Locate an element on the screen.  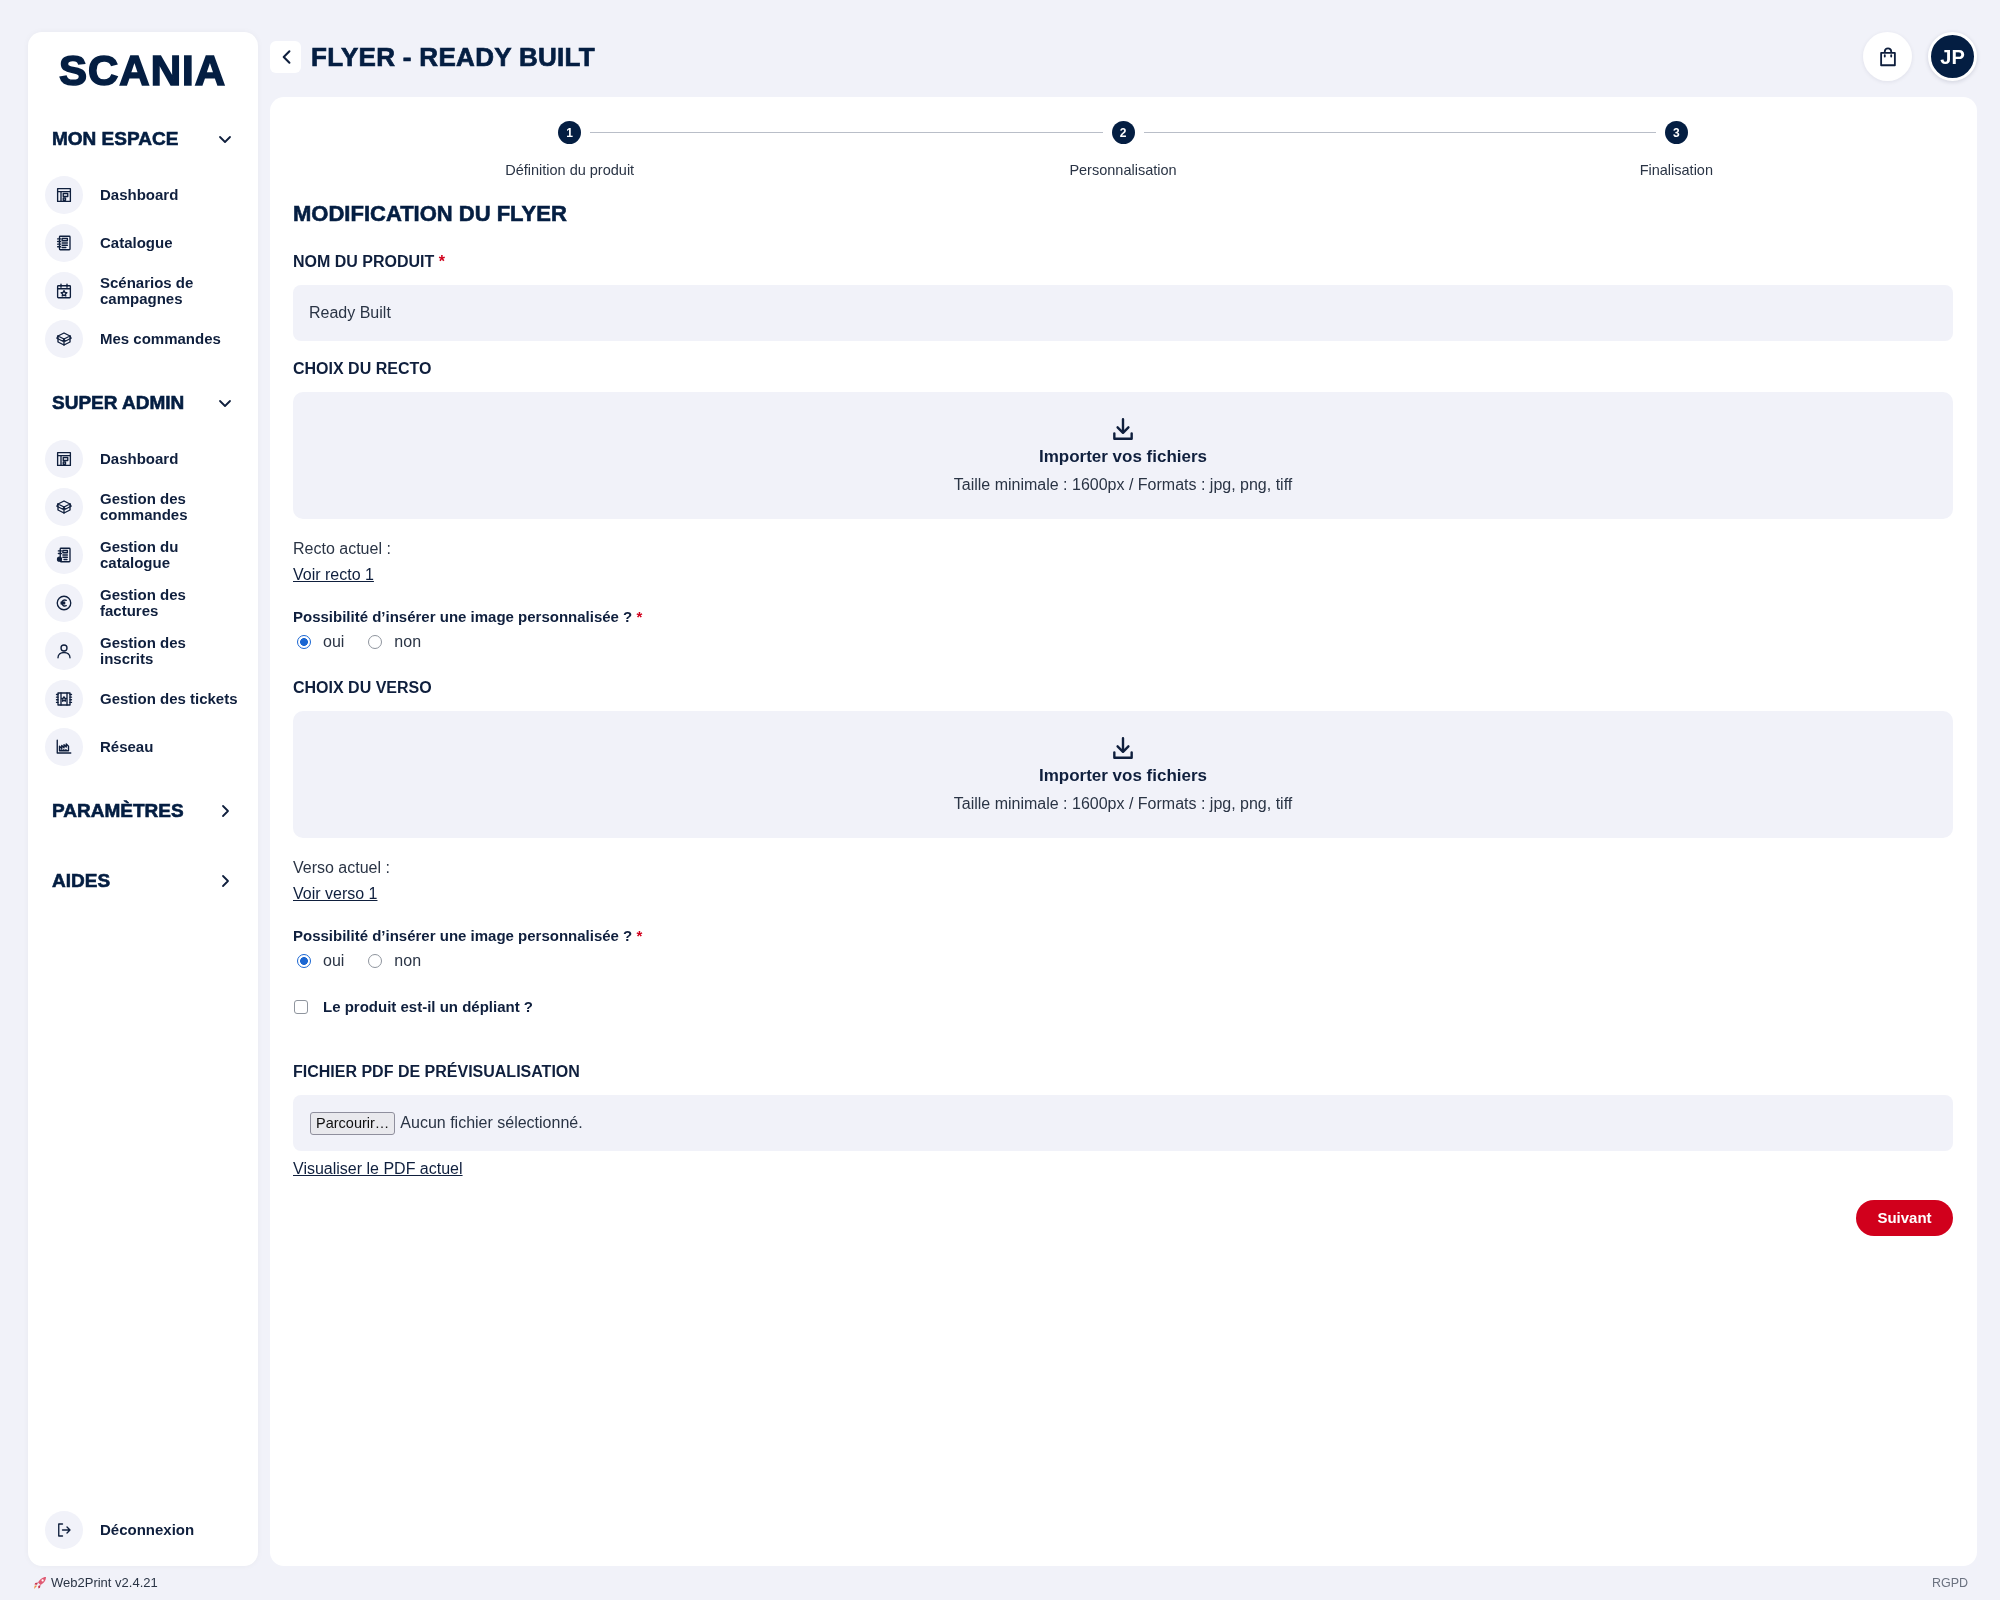
field-label: FICHIER PDF DE PRÉVISUALISATION is located at coordinates (437, 1072).